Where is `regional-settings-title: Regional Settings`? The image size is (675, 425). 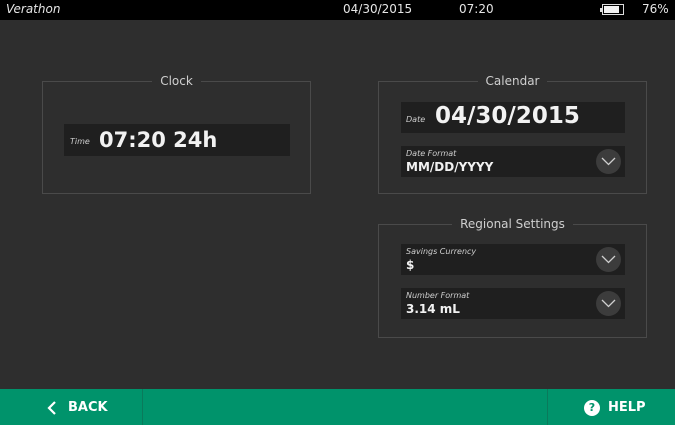
regional-settings-title: Regional Settings is located at coordinates (512, 224).